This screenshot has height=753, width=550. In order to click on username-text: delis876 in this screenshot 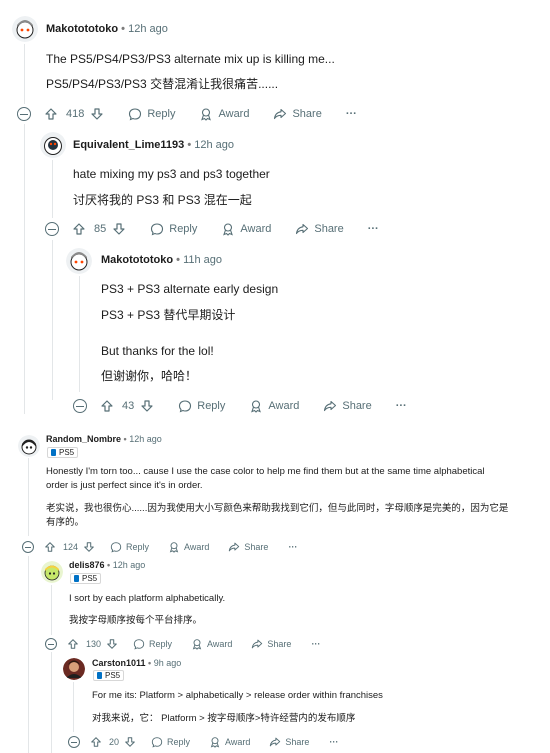, I will do `click(87, 565)`.